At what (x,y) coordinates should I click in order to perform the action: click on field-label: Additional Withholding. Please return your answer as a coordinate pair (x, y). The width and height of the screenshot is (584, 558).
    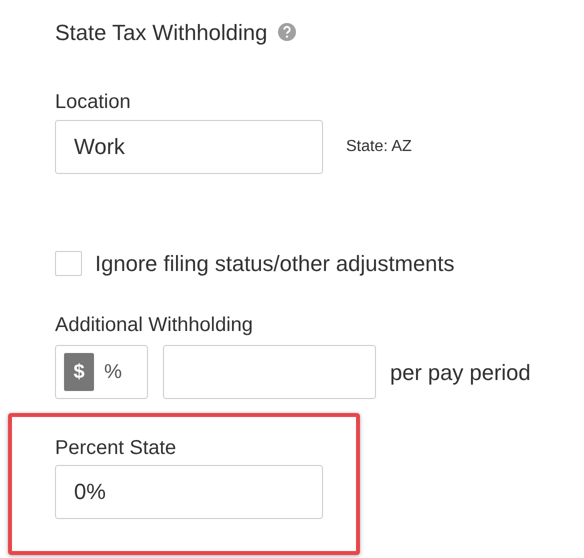
    Looking at the image, I should click on (154, 325).